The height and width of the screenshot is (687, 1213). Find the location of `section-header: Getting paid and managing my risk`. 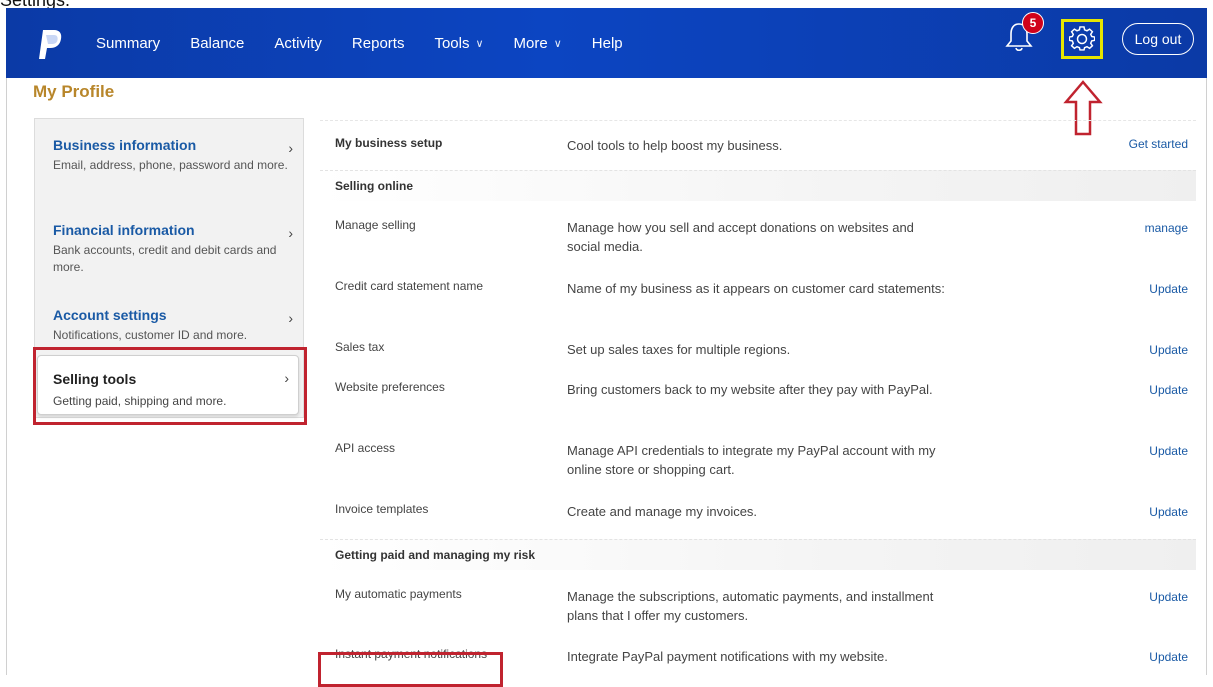

section-header: Getting paid and managing my risk is located at coordinates (758, 554).